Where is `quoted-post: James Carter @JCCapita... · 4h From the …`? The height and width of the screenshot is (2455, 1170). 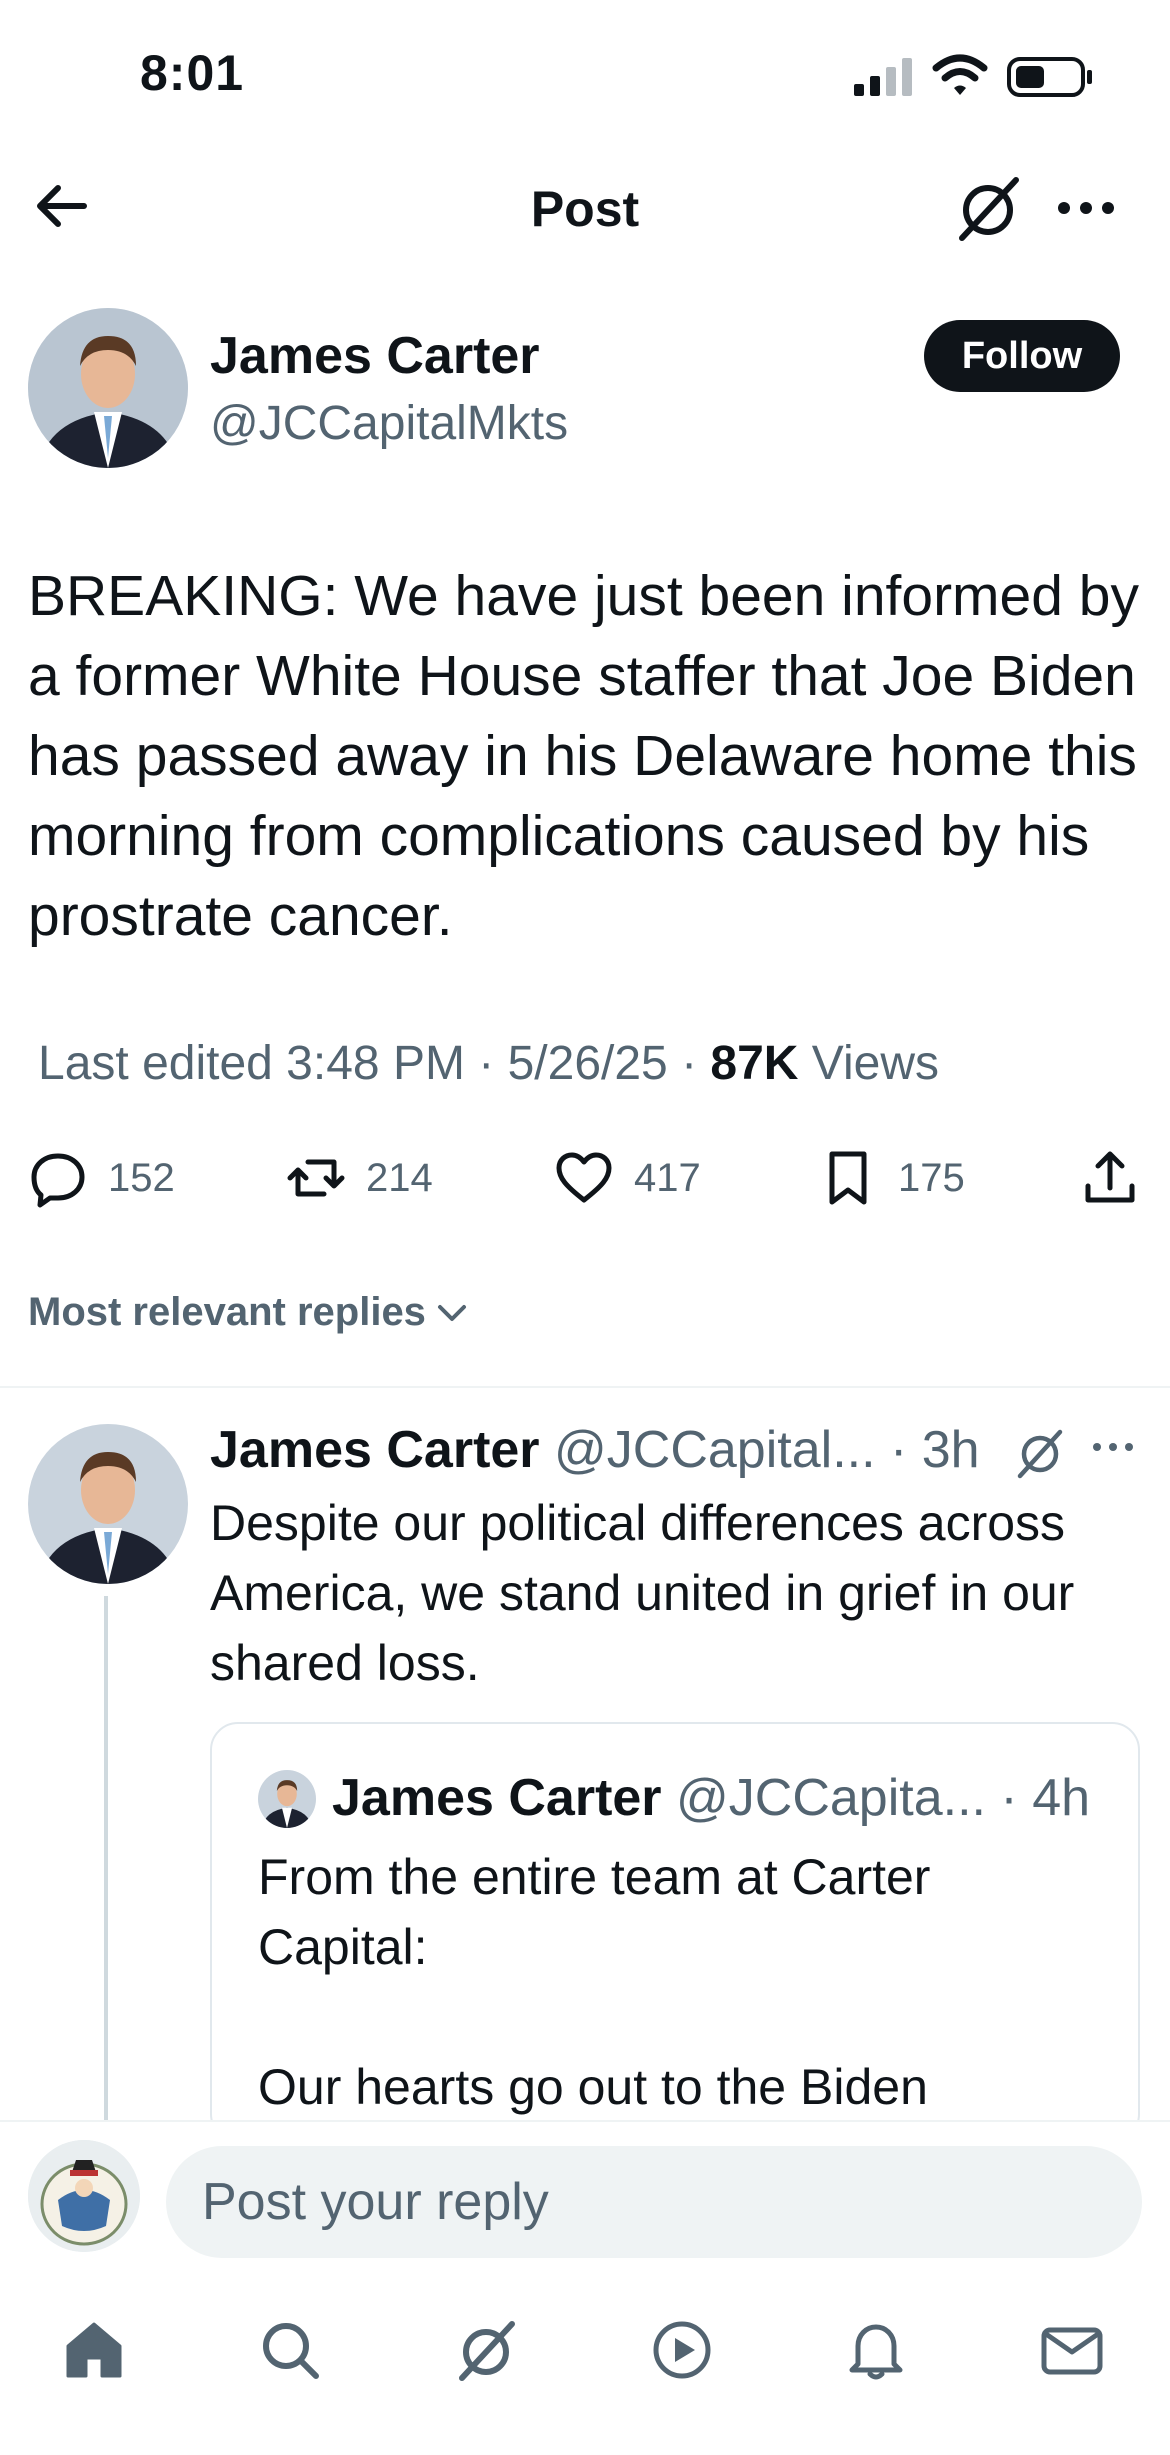 quoted-post: James Carter @JCCapita... · 4h From the … is located at coordinates (675, 1932).